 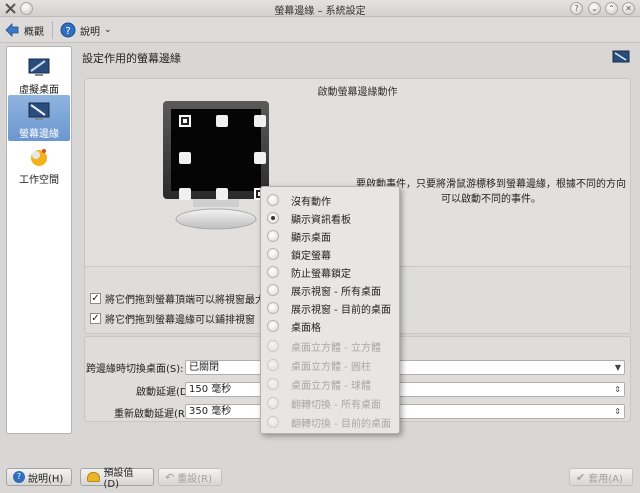 I want to click on reactivation-delay-row: 重新啟動延遲(R):, so click(x=155, y=412).